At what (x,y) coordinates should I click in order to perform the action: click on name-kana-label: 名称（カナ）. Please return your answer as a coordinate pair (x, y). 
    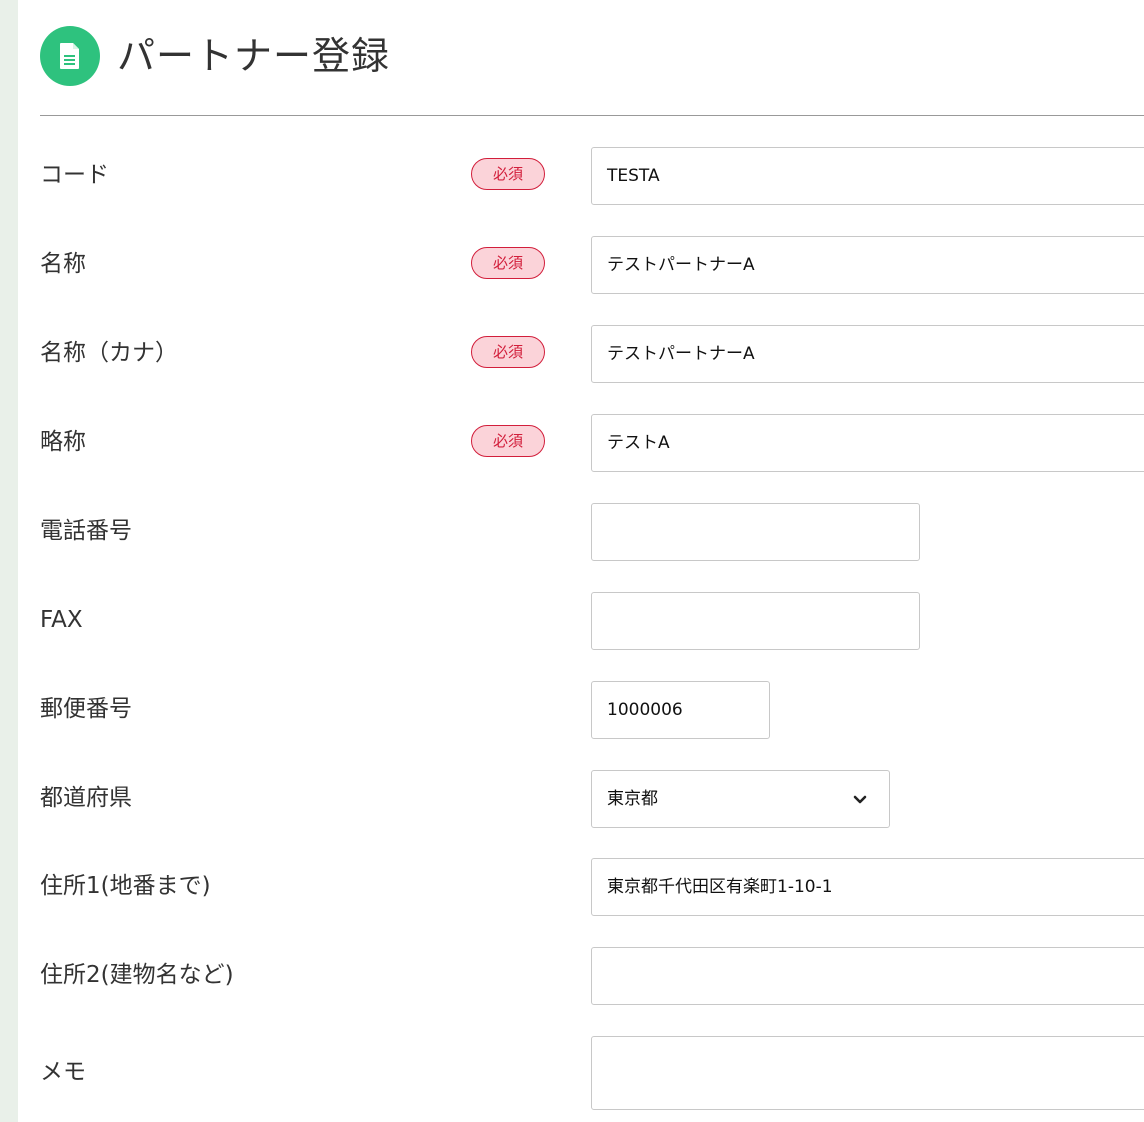
    Looking at the image, I should click on (109, 353).